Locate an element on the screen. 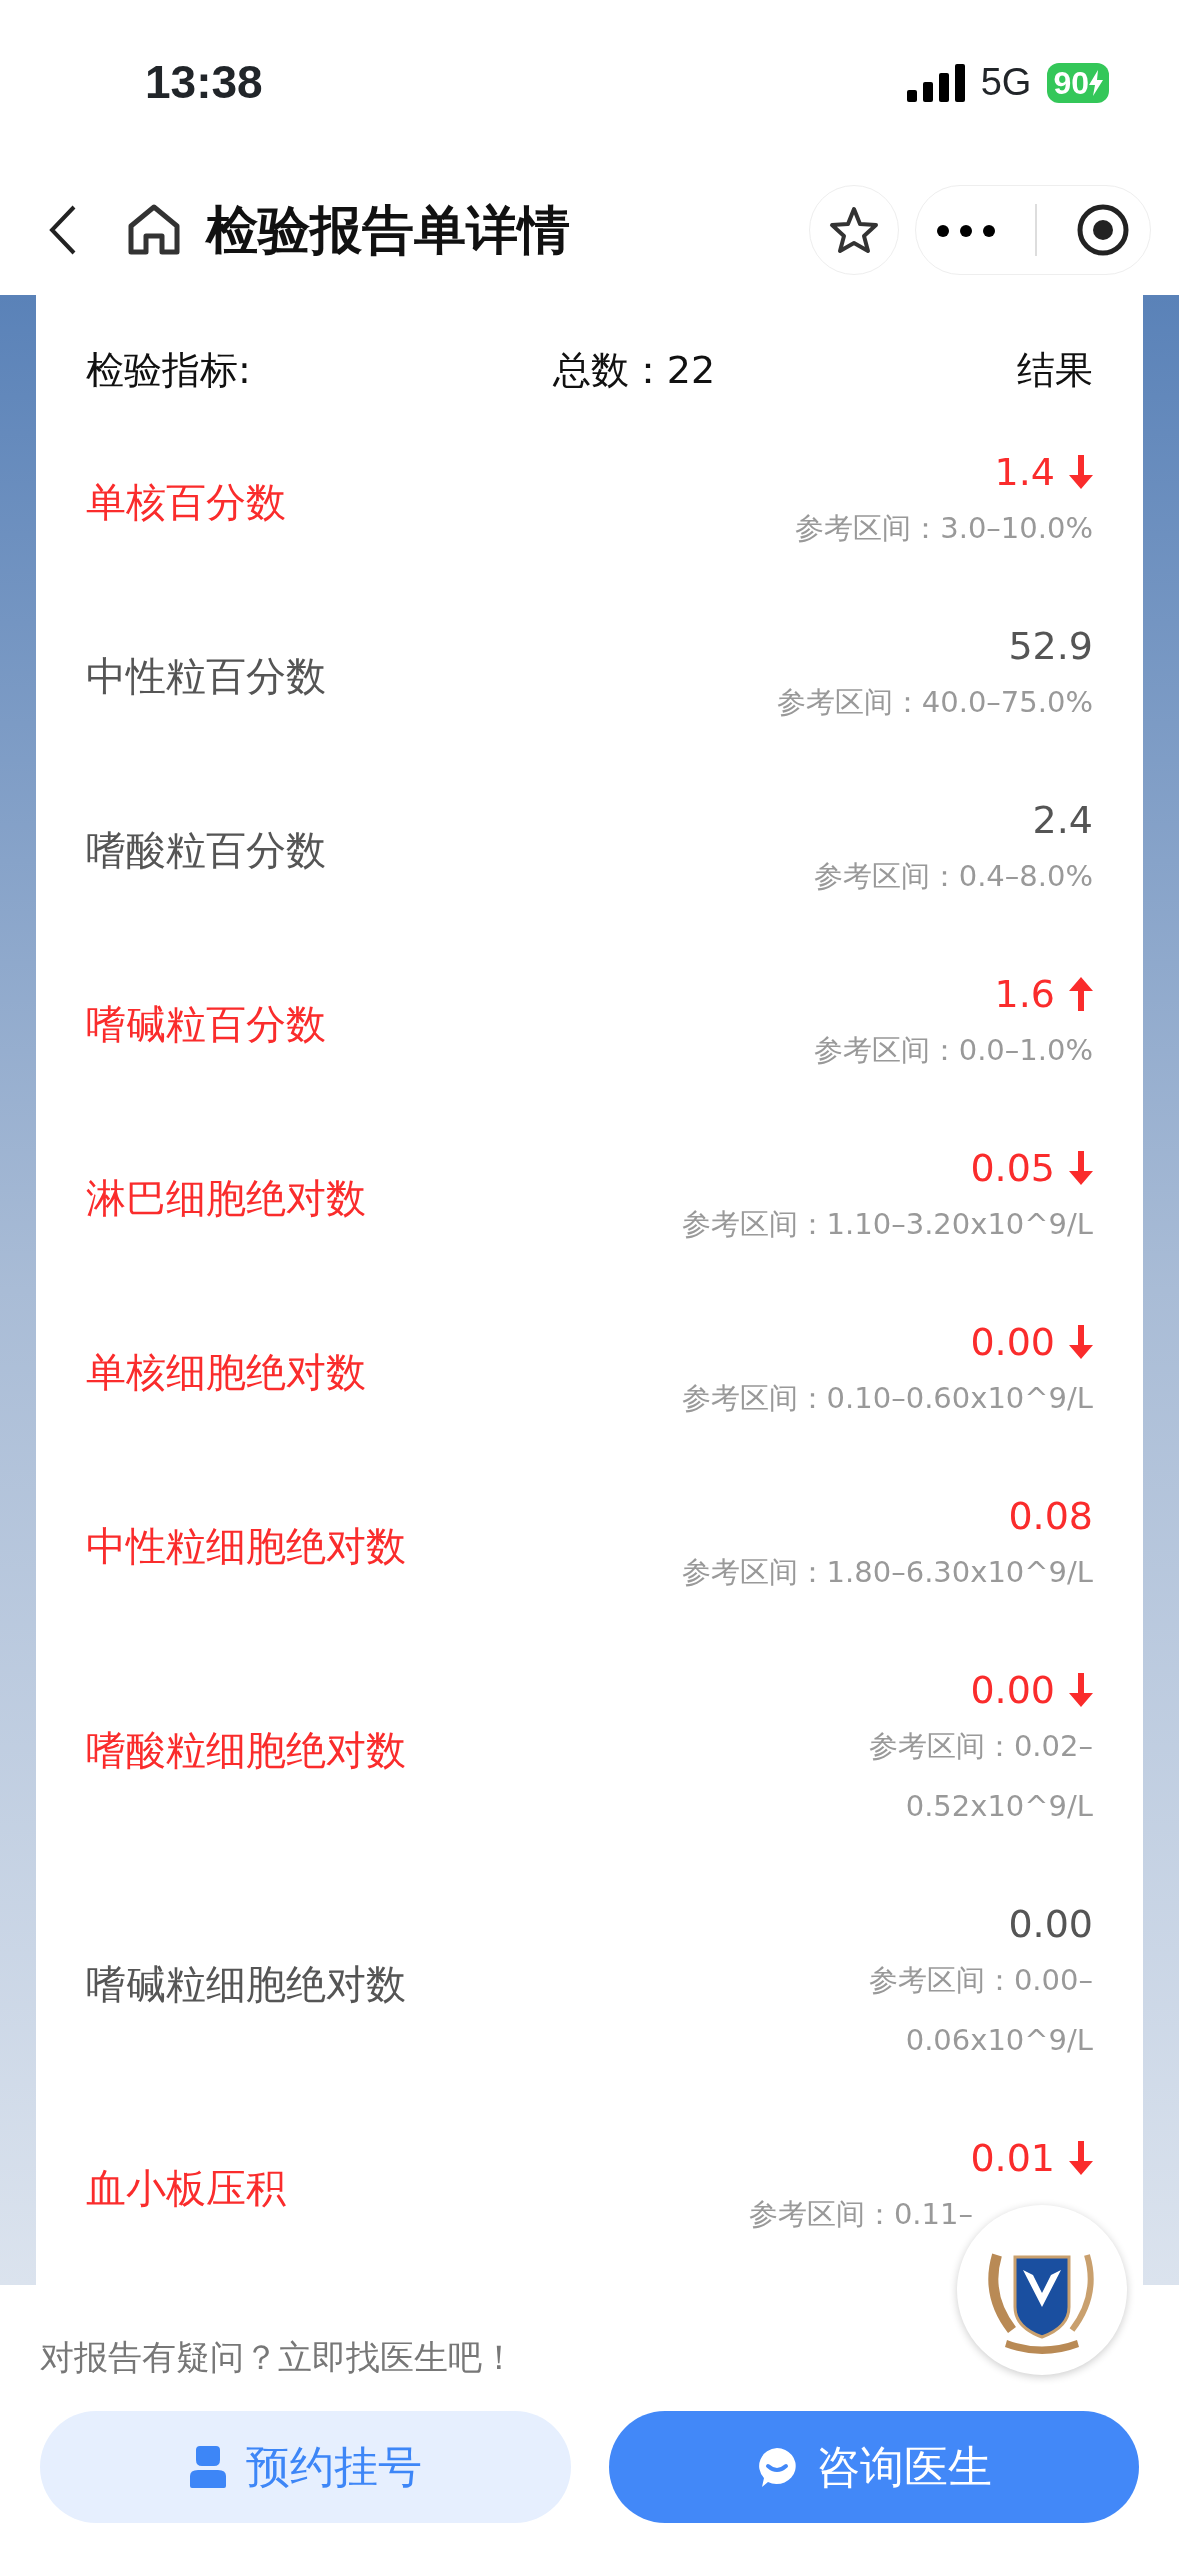  result-value: 52.9 is located at coordinates (1050, 646).